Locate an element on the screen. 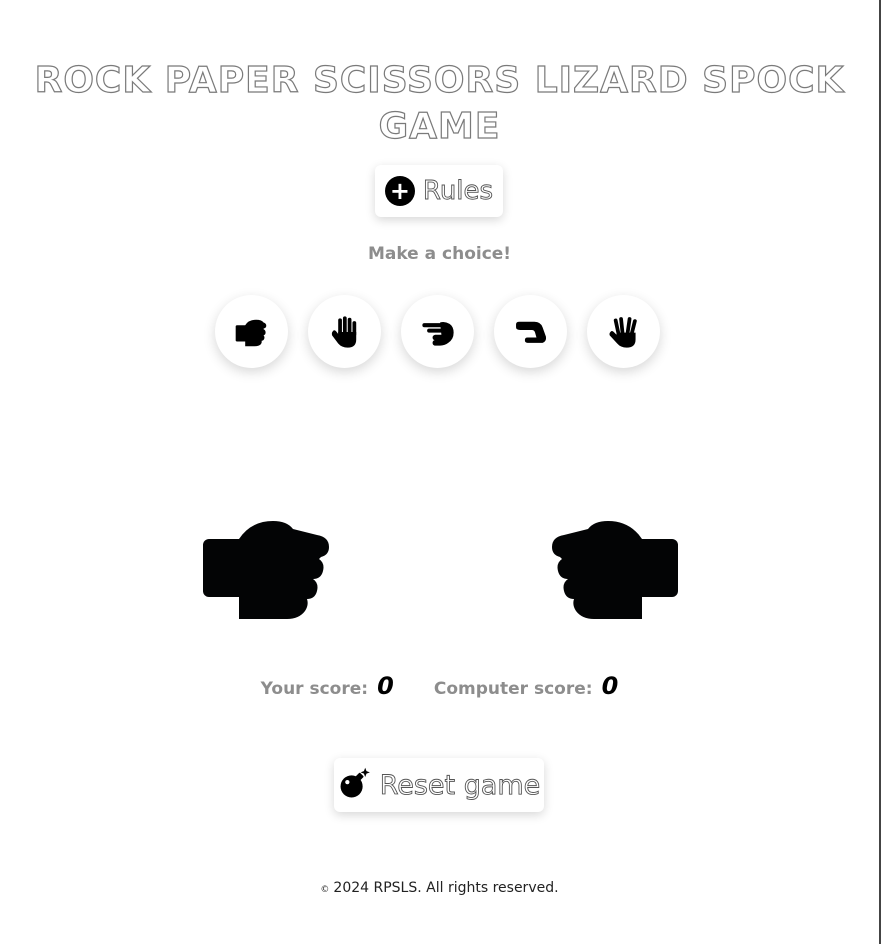 This screenshot has height=944, width=881. spock-choice-button is located at coordinates (623, 331).